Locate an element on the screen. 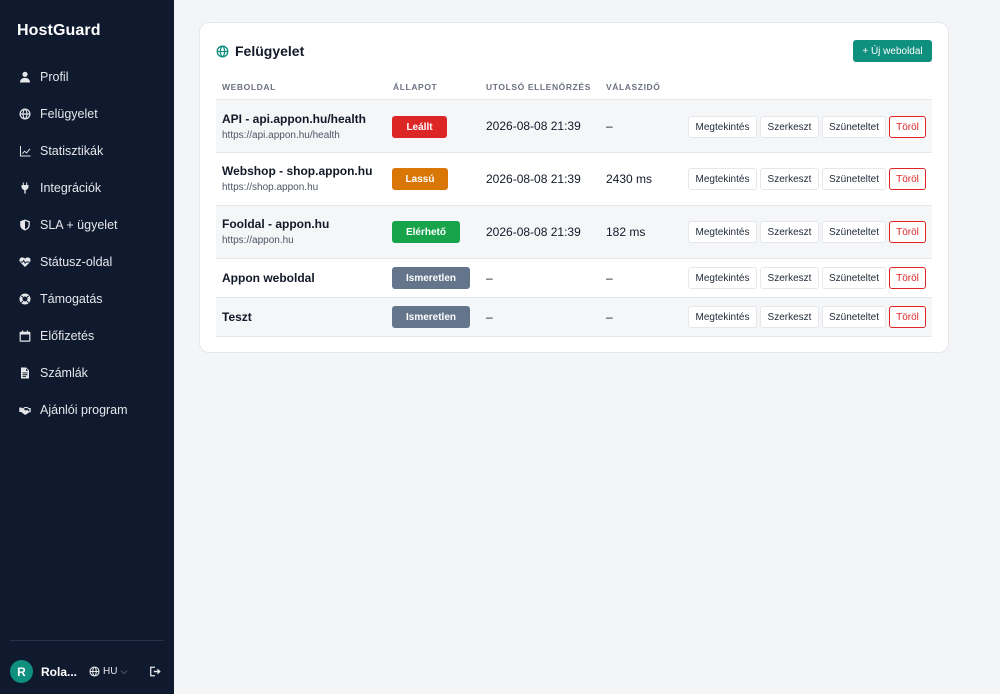 The image size is (1000, 694). status-badge: Leállt is located at coordinates (419, 127).